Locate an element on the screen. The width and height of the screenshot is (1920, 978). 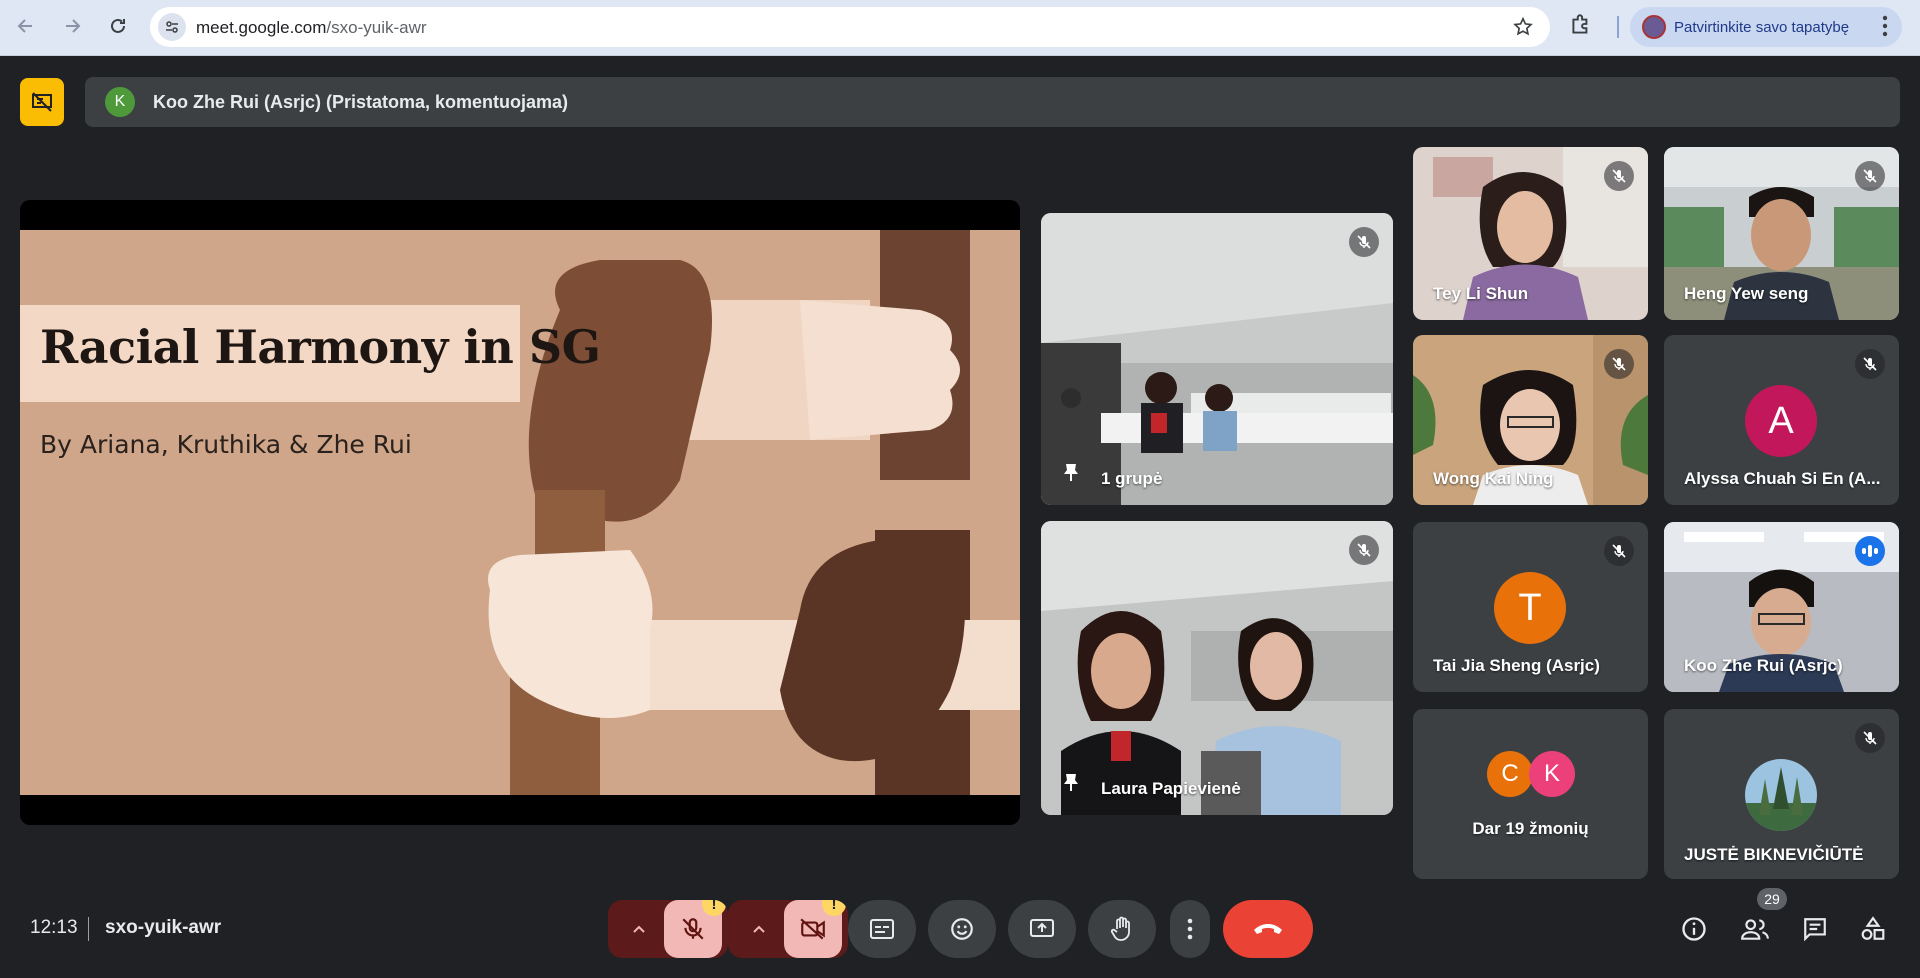
site-settings-icon is located at coordinates (172, 27).